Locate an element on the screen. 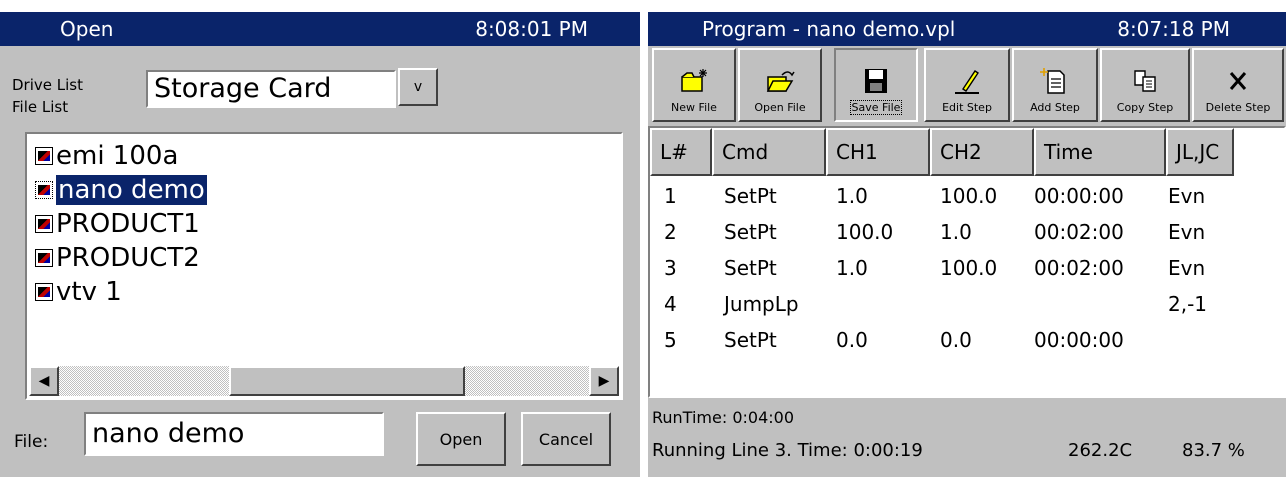 The height and width of the screenshot is (477, 1286). edit-step-label: Edit Step is located at coordinates (967, 107).